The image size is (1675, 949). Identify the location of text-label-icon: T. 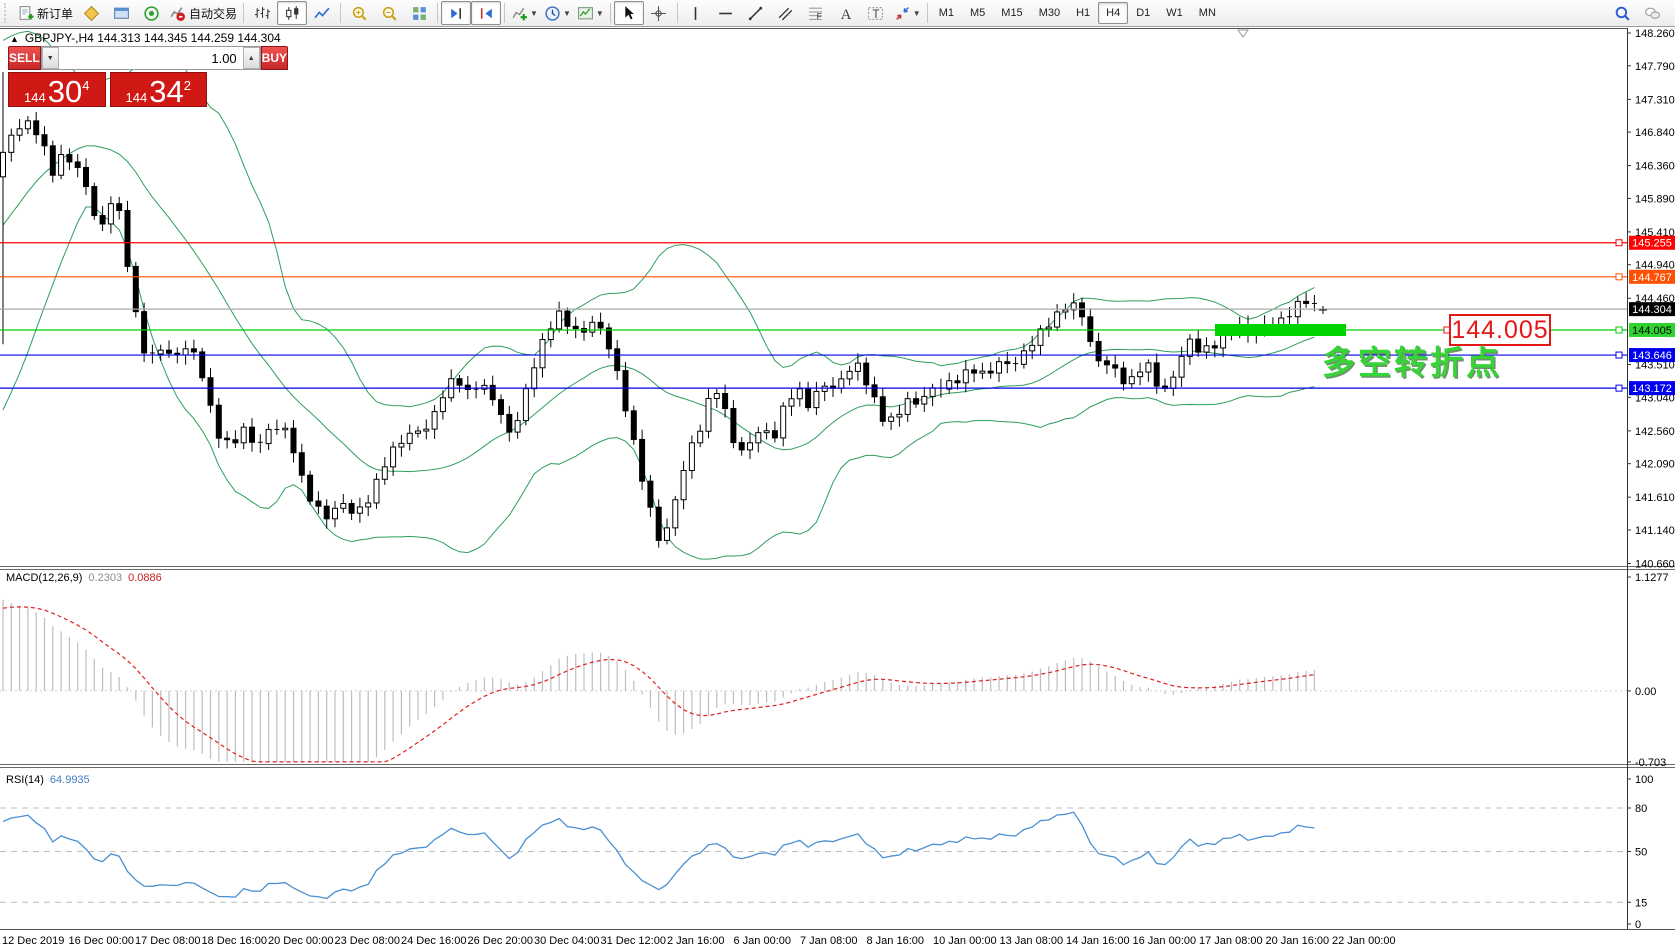
(876, 13).